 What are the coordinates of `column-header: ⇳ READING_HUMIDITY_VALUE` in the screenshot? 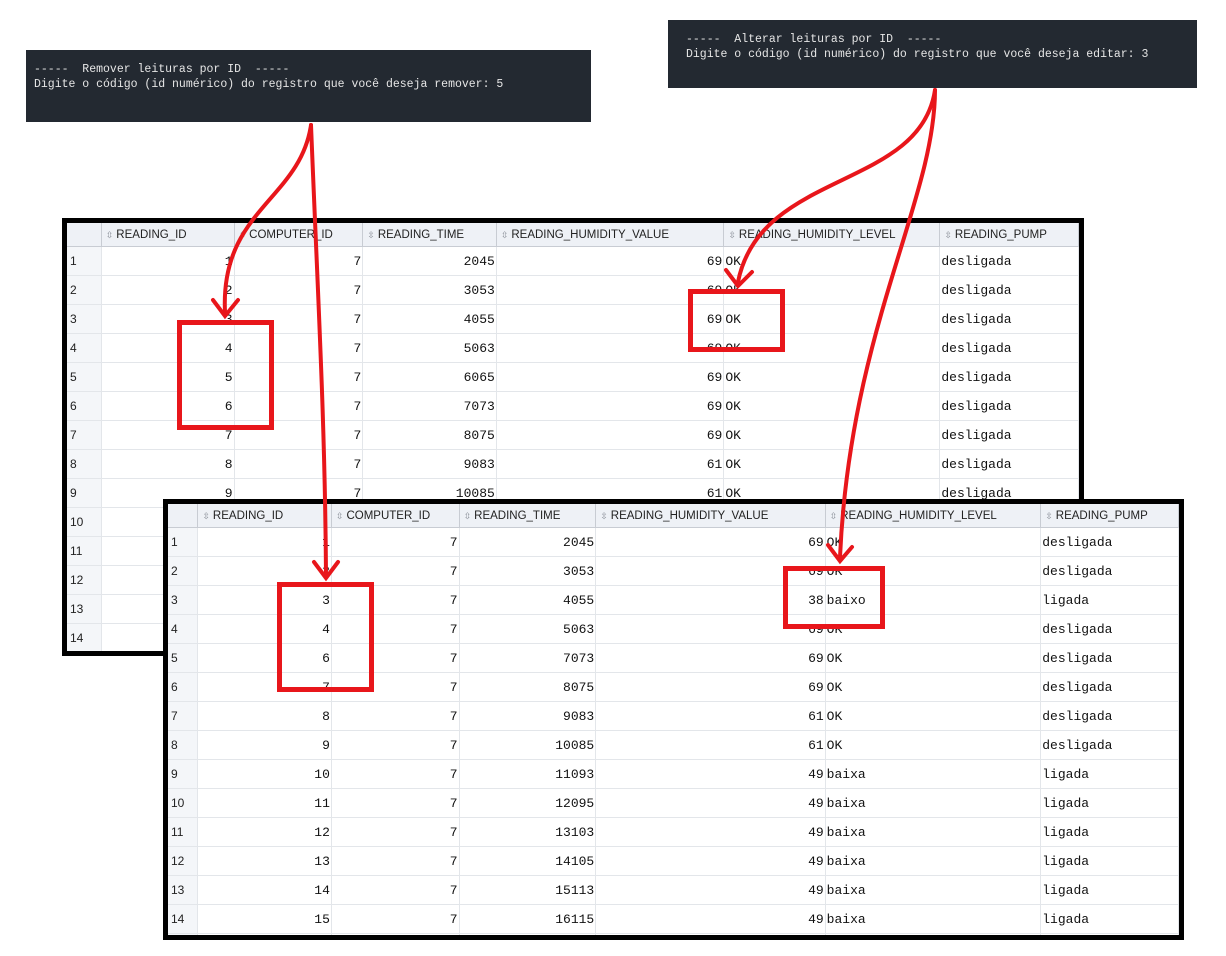 It's located at (710, 516).